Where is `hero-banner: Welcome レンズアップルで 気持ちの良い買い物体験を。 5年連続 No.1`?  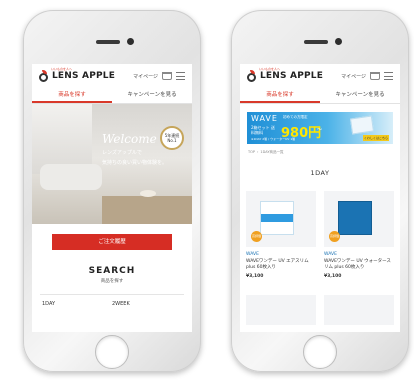
hero-banner: Welcome レンズアップルで 気持ちの良い買い物体験を。 5年連続 No.1 is located at coordinates (112, 164).